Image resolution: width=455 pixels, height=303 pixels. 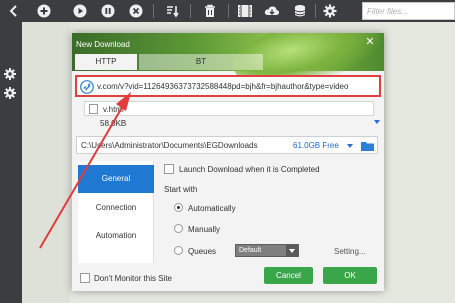 What do you see at coordinates (212, 208) in the screenshot?
I see `radio-automatically-label: Automatically` at bounding box center [212, 208].